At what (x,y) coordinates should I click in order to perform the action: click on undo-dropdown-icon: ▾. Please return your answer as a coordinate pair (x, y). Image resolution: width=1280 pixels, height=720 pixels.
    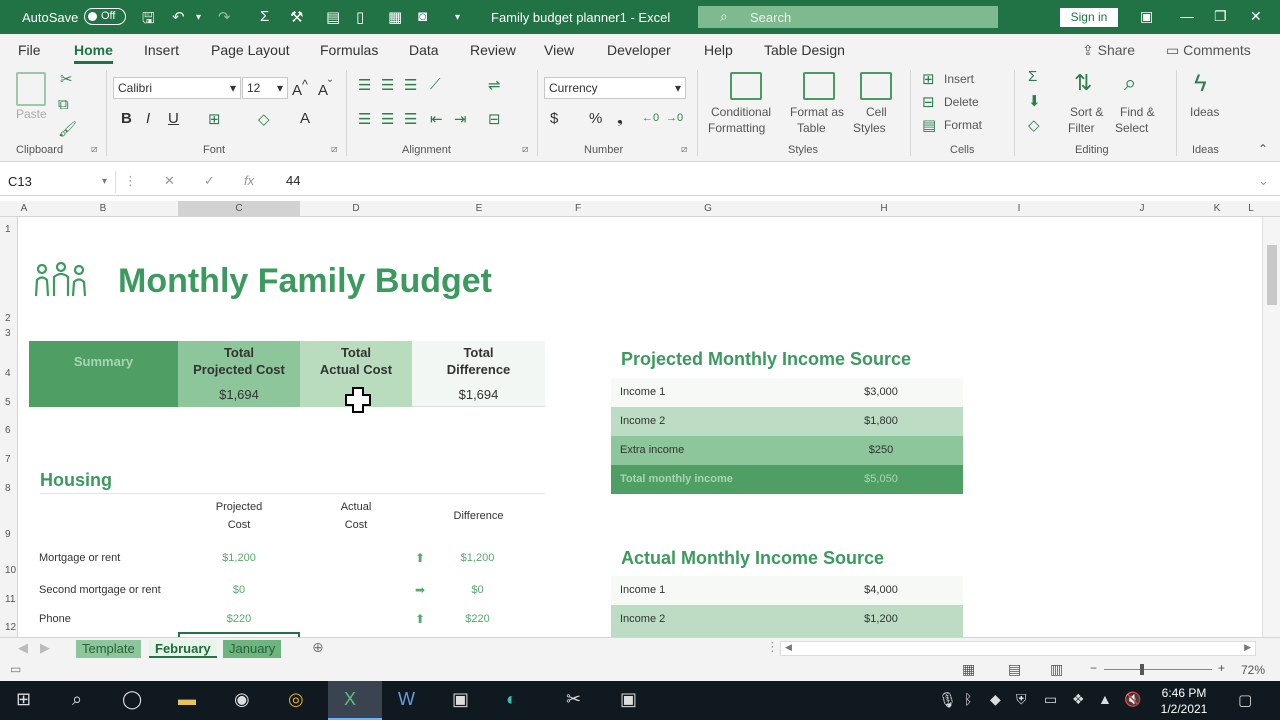
    Looking at the image, I should click on (198, 17).